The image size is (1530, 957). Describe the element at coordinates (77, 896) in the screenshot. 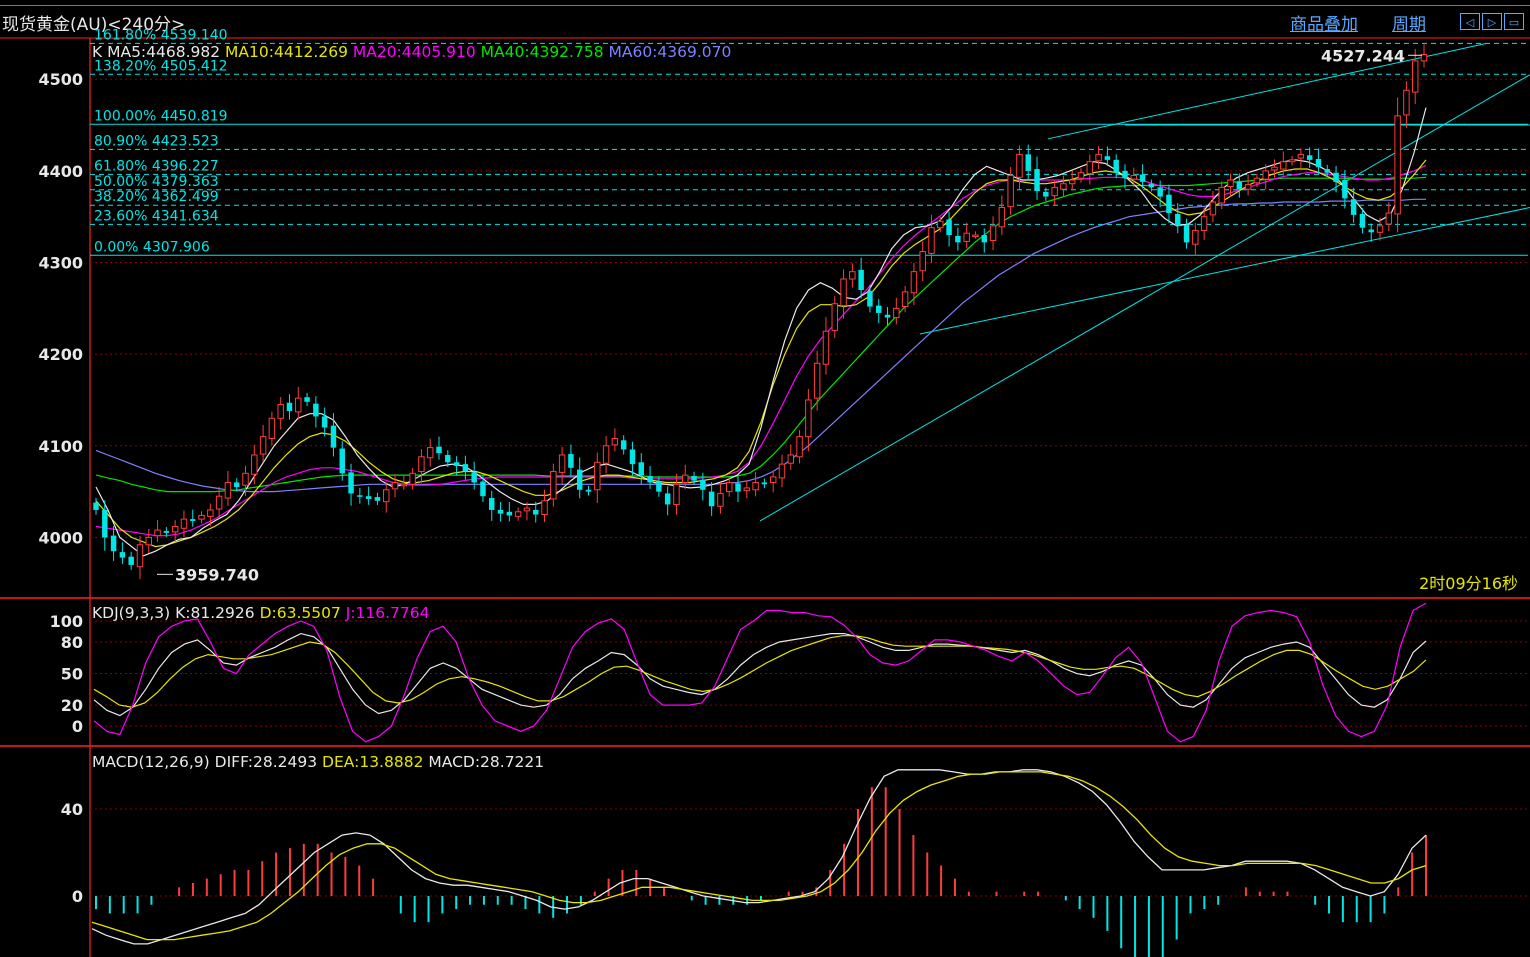

I see `macd-tick-label: 0` at that location.